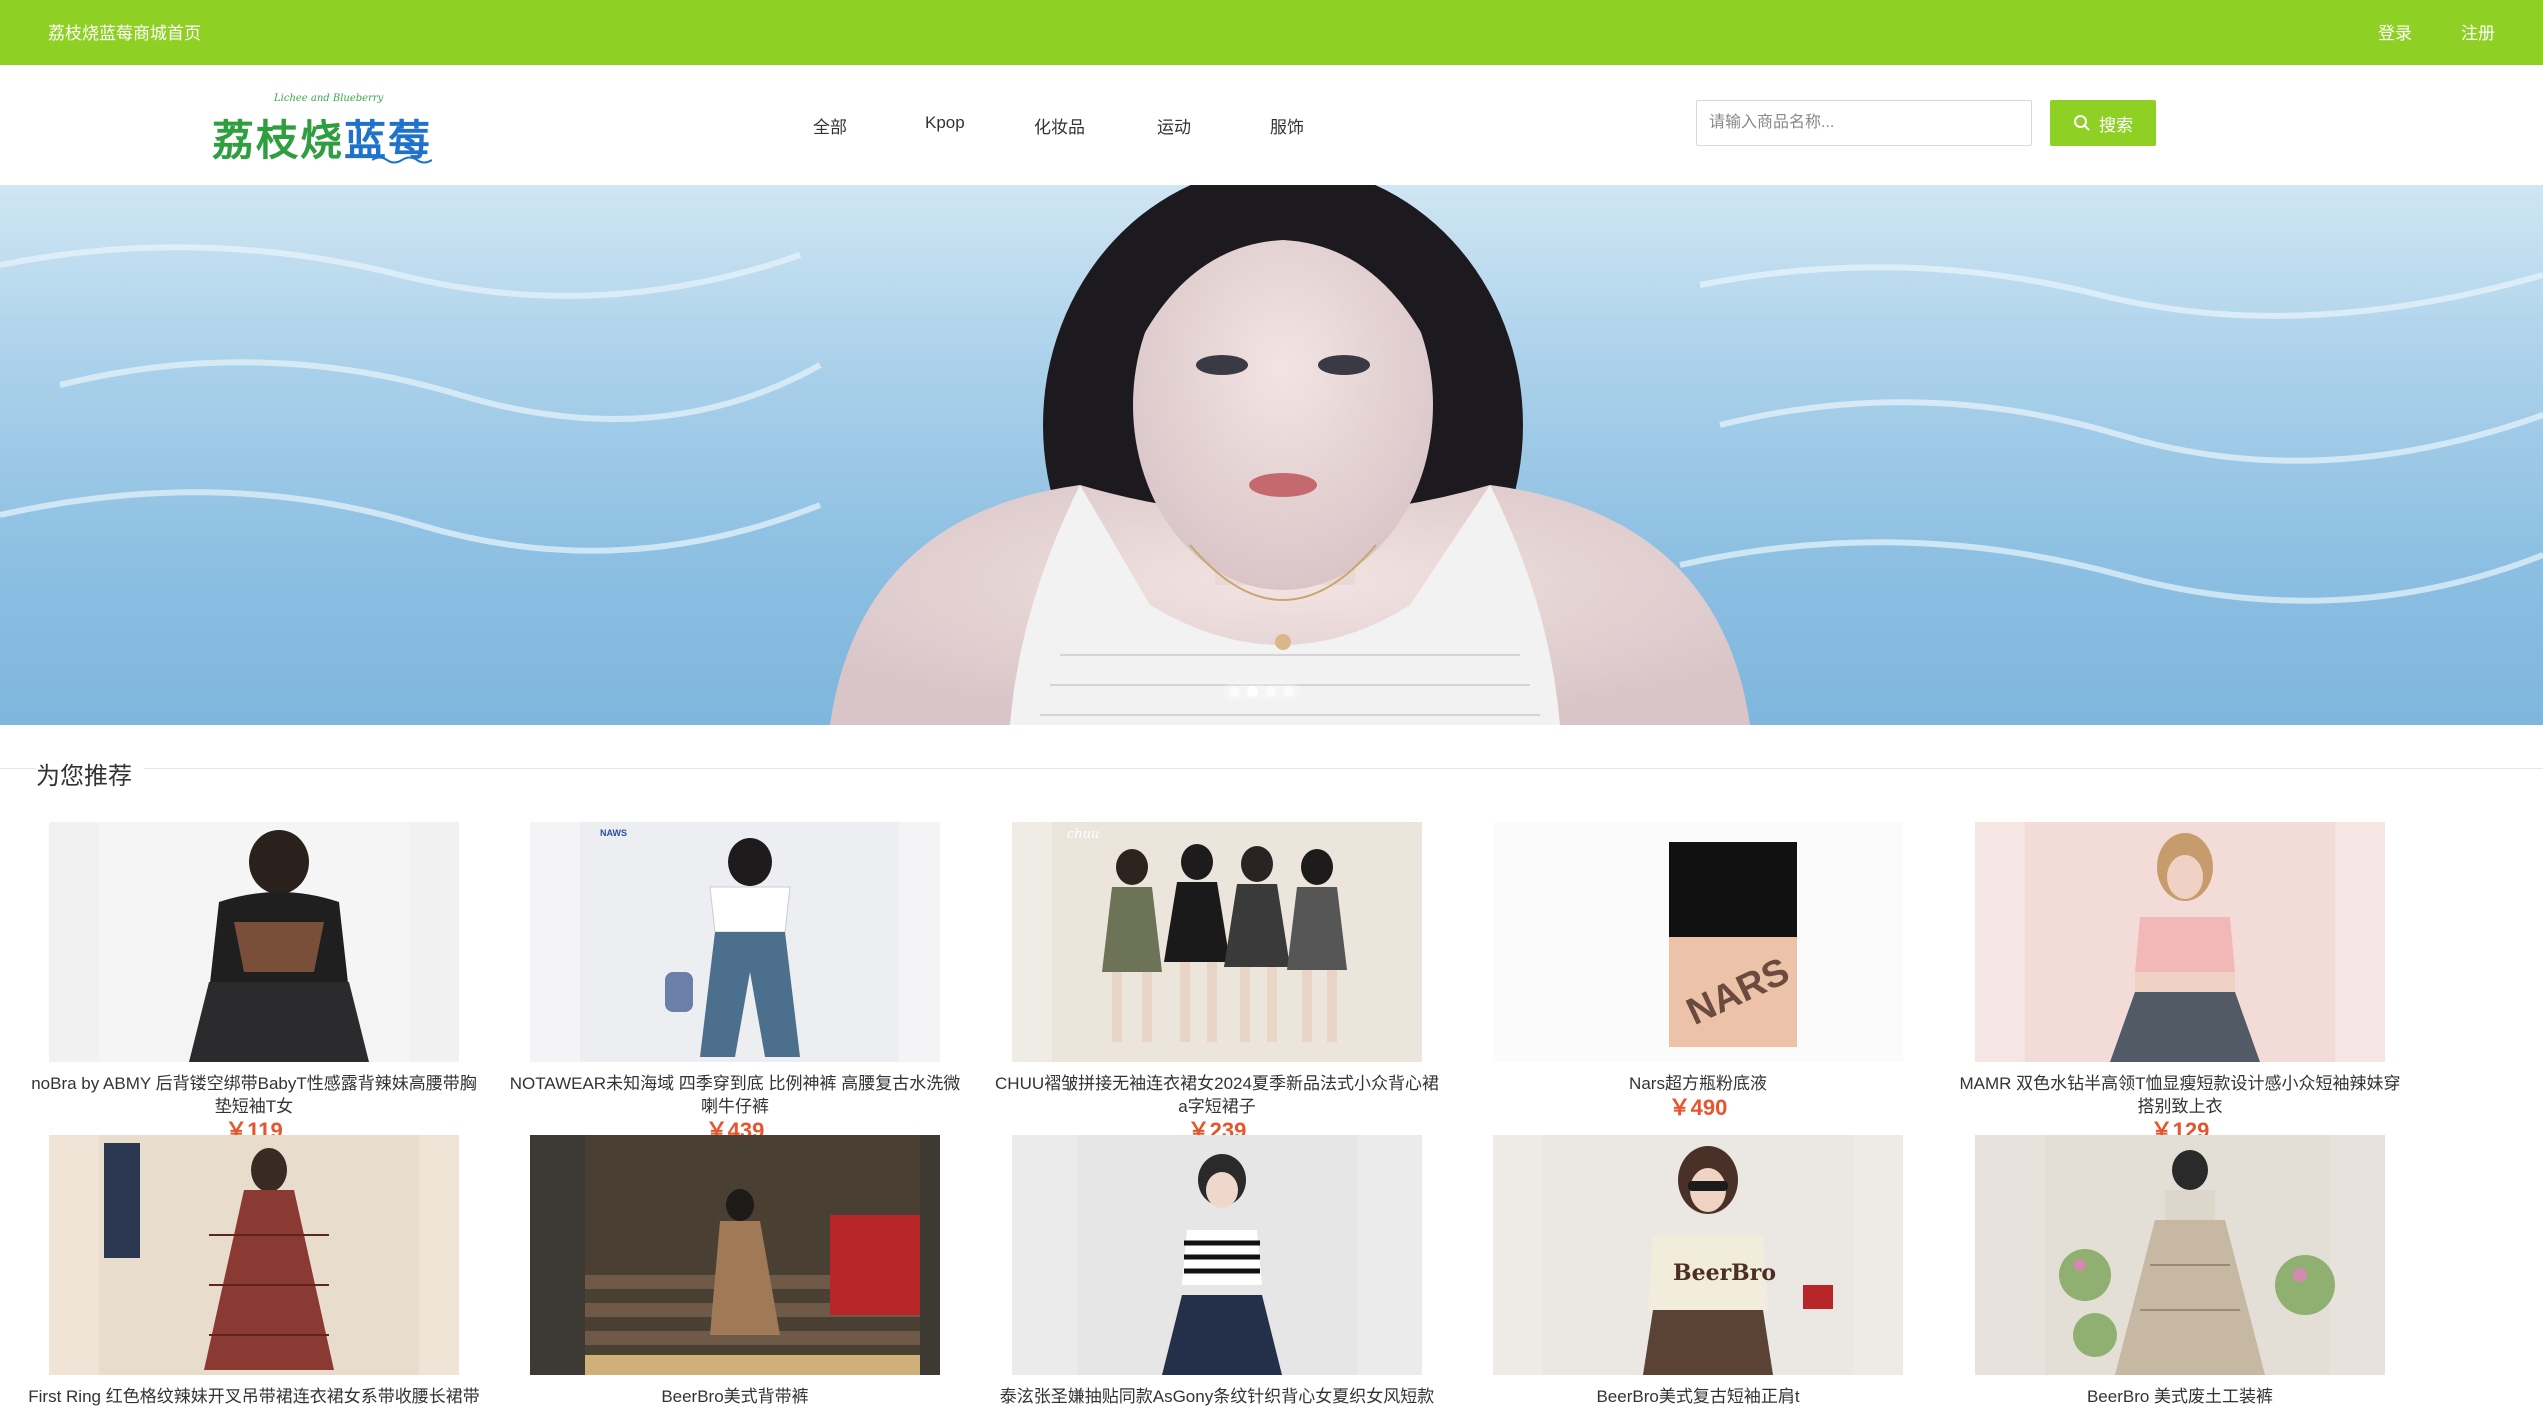  I want to click on product-name: CHUU褶皱拼接无袖连衣裙女2024夏季新品法式小众背心裙a字短裙子, so click(1217, 1095).